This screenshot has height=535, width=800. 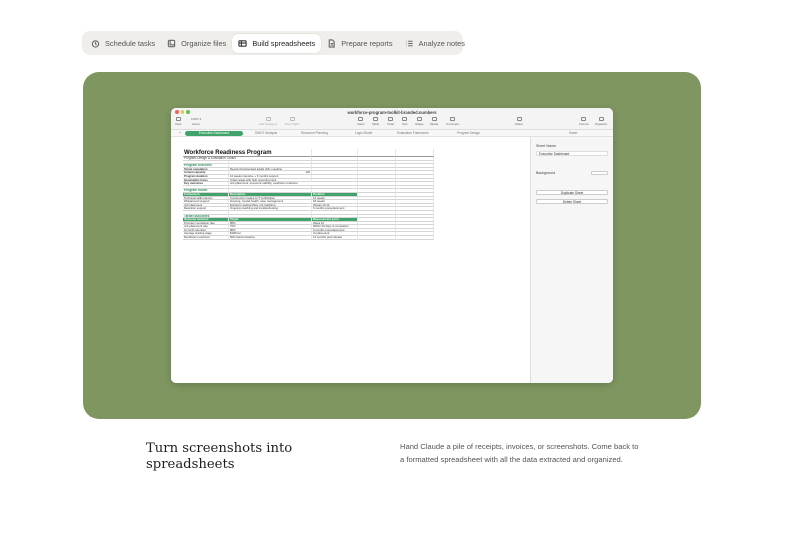 I want to click on sheet-title: Workforce Readiness Program, so click(x=247, y=153).